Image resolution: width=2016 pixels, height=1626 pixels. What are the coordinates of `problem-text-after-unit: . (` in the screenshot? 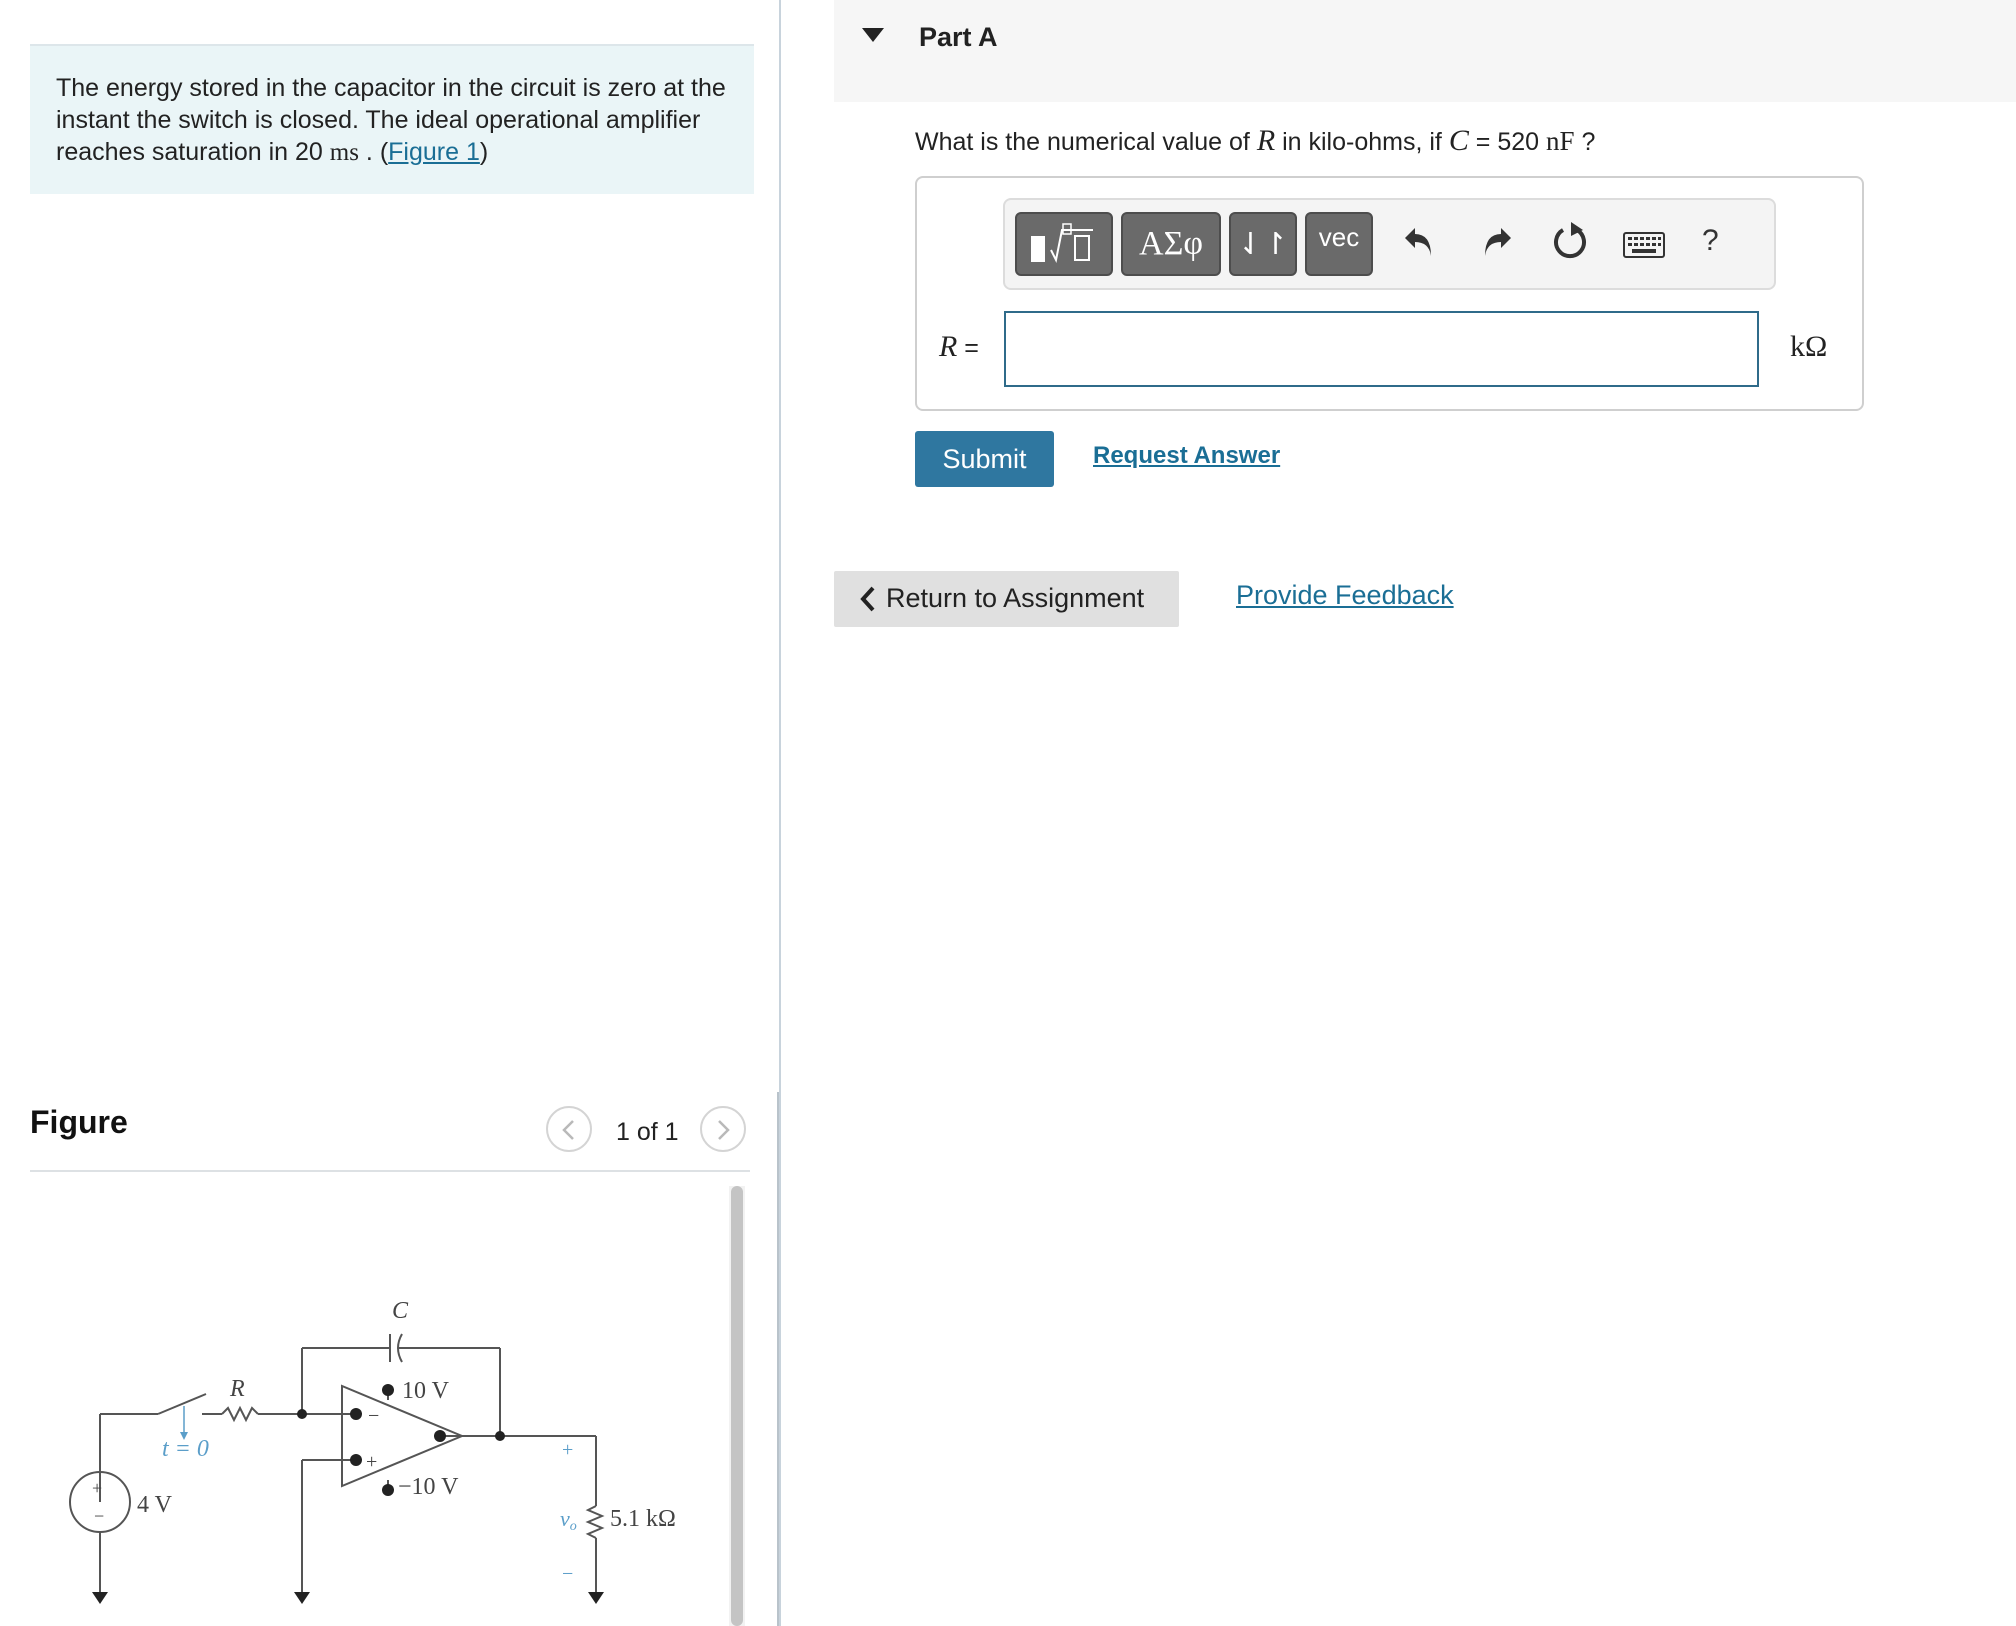 It's located at (373, 152).